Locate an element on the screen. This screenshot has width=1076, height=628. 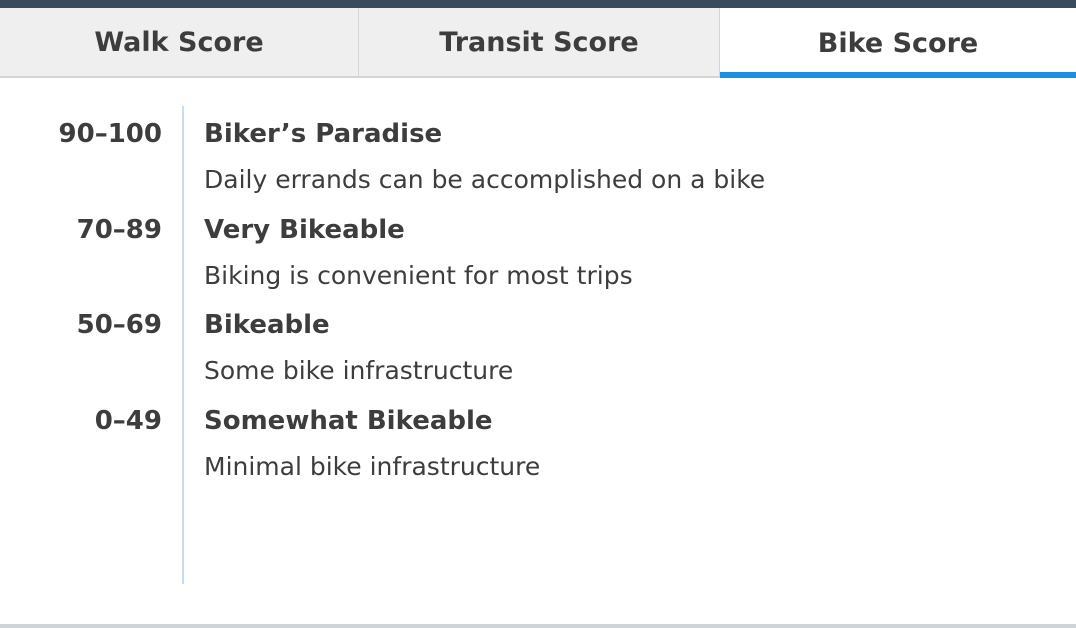
tab-bike-score-label: Bike Score is located at coordinates (898, 43).